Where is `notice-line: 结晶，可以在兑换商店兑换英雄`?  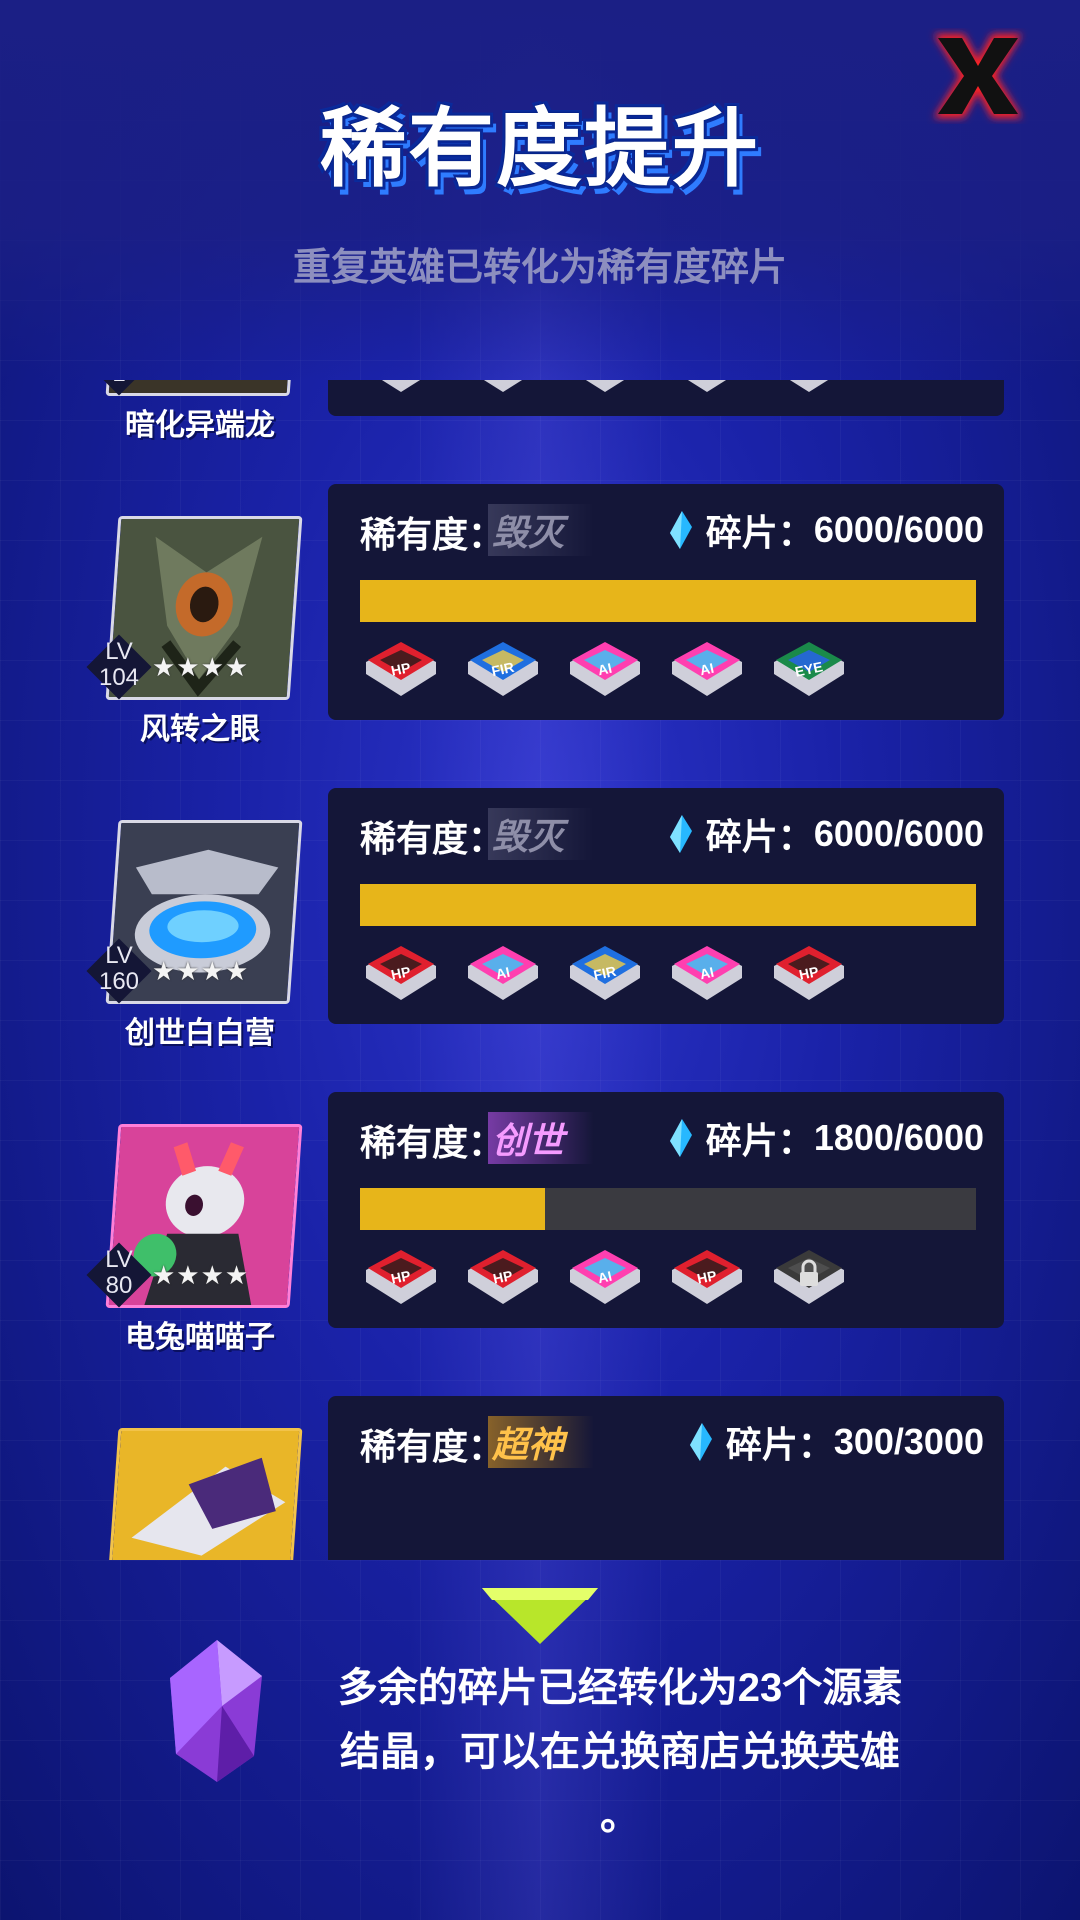 notice-line: 结晶，可以在兑换商店兑换英雄 is located at coordinates (620, 1752).